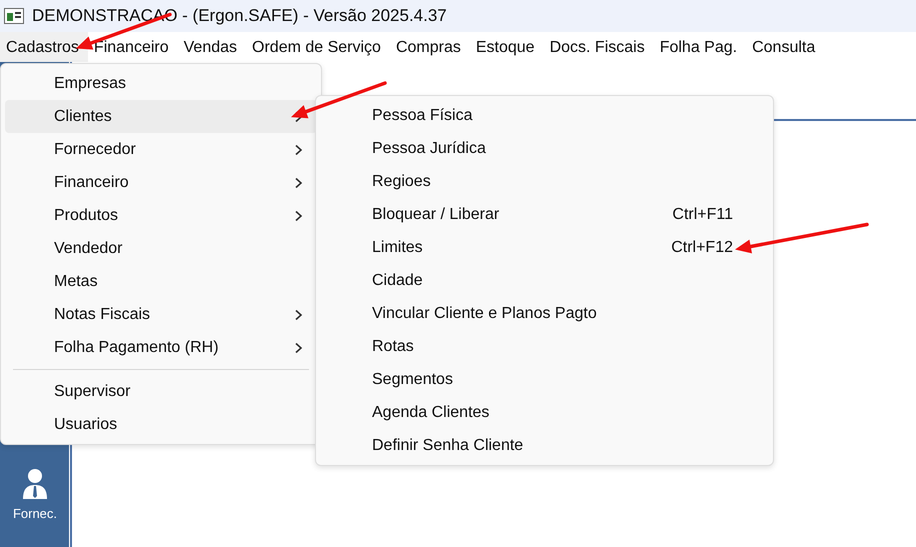 The image size is (916, 547). Describe the element at coordinates (599, 47) in the screenshot. I see `menu-bar-item: Docs. Fiscais` at that location.